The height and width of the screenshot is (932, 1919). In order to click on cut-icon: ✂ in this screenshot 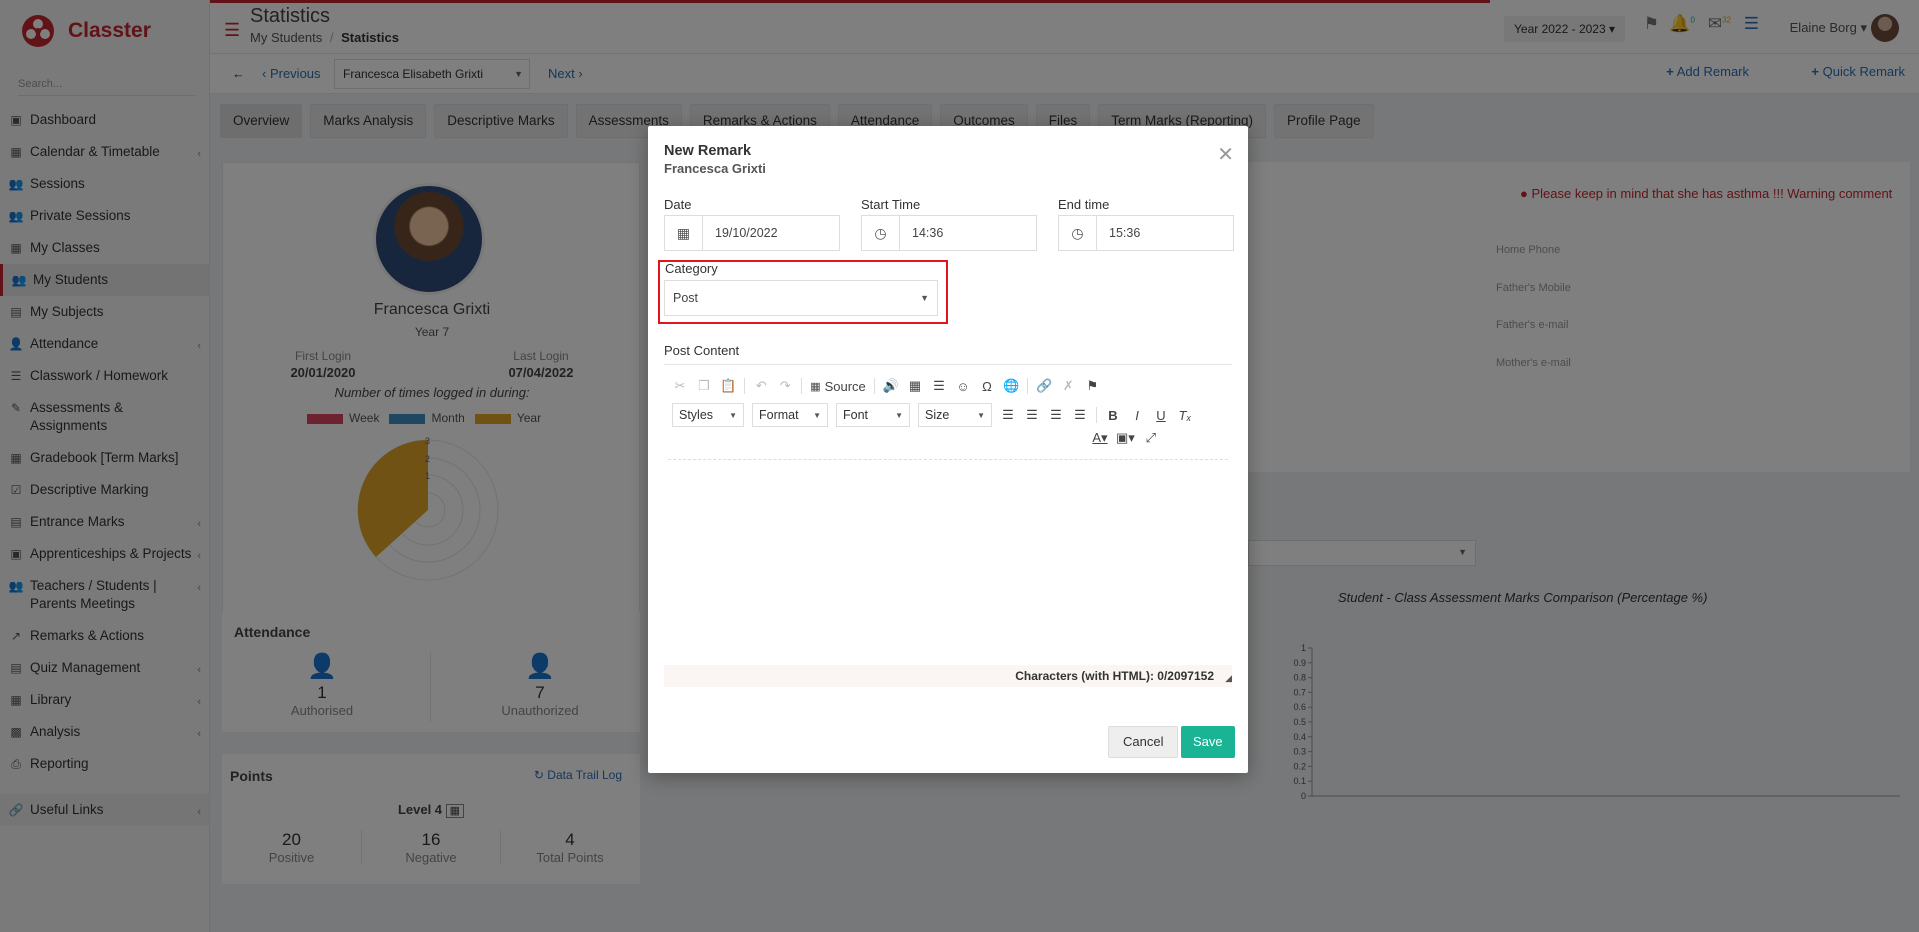, I will do `click(680, 386)`.